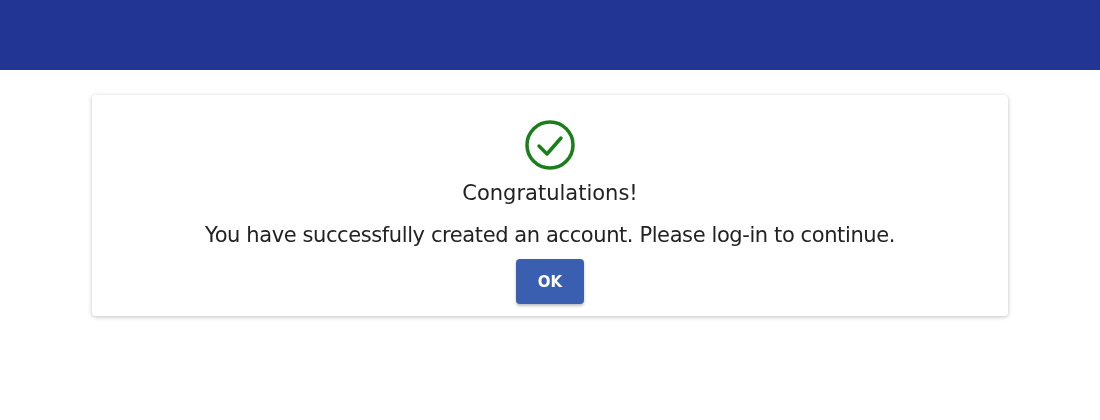  I want to click on dialog-message: You have successfully created an account. Please log-in to continue., so click(550, 235).